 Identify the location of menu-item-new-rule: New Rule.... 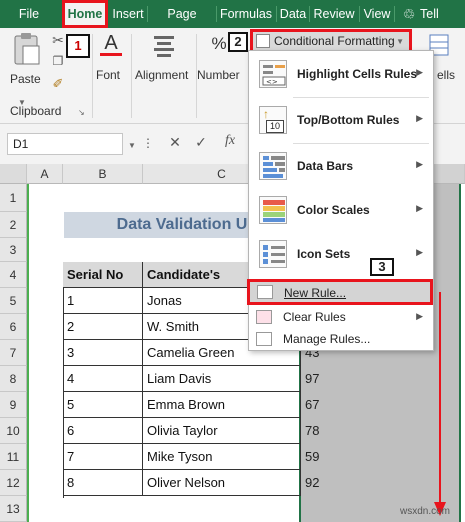
(340, 292).